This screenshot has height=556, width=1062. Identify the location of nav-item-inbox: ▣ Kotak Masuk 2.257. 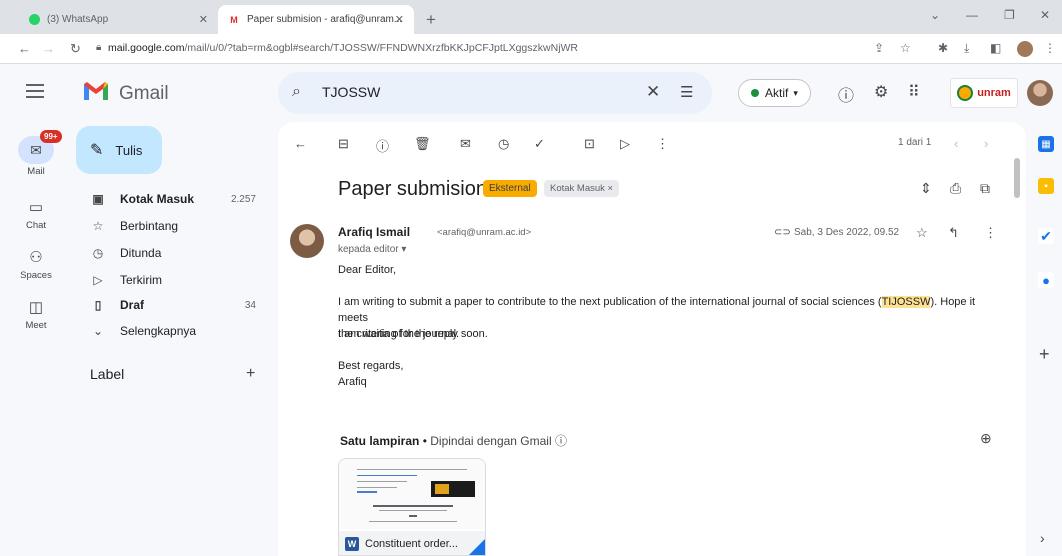
(170, 199).